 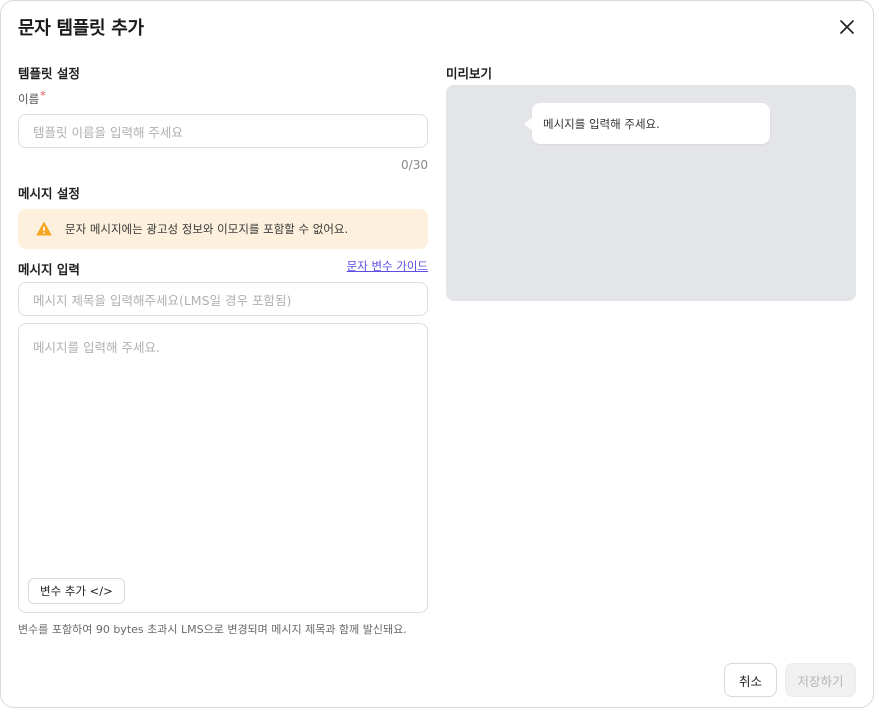 I want to click on template-name-placeholder: 템플릿 이름을 입력해 주세요, so click(x=108, y=132).